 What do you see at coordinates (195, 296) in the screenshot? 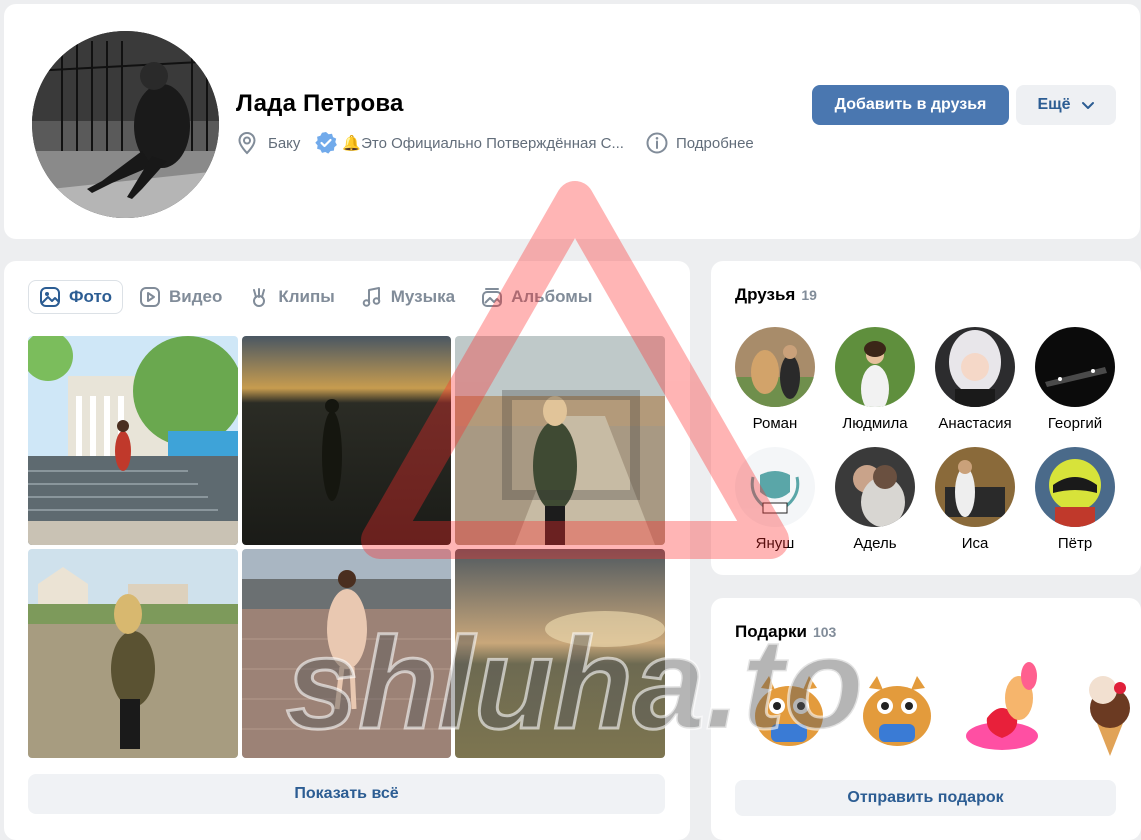
I see `tab-label: Видео` at bounding box center [195, 296].